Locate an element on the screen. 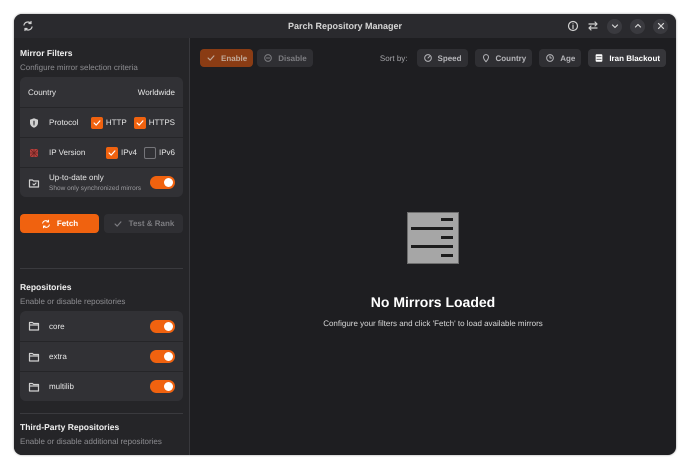  sort-button: Iran Blackout is located at coordinates (627, 58).